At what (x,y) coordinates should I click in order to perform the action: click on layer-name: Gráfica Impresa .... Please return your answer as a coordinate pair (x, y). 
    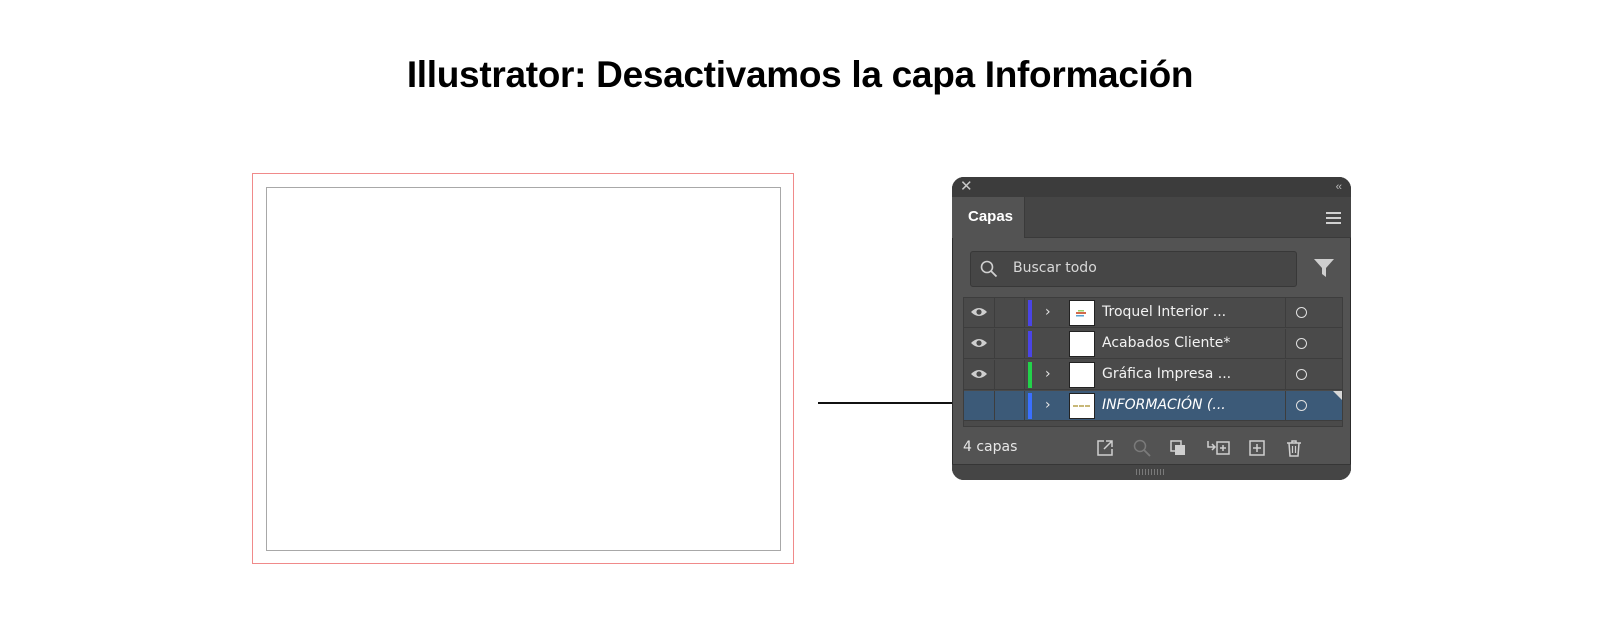
    Looking at the image, I should click on (1166, 374).